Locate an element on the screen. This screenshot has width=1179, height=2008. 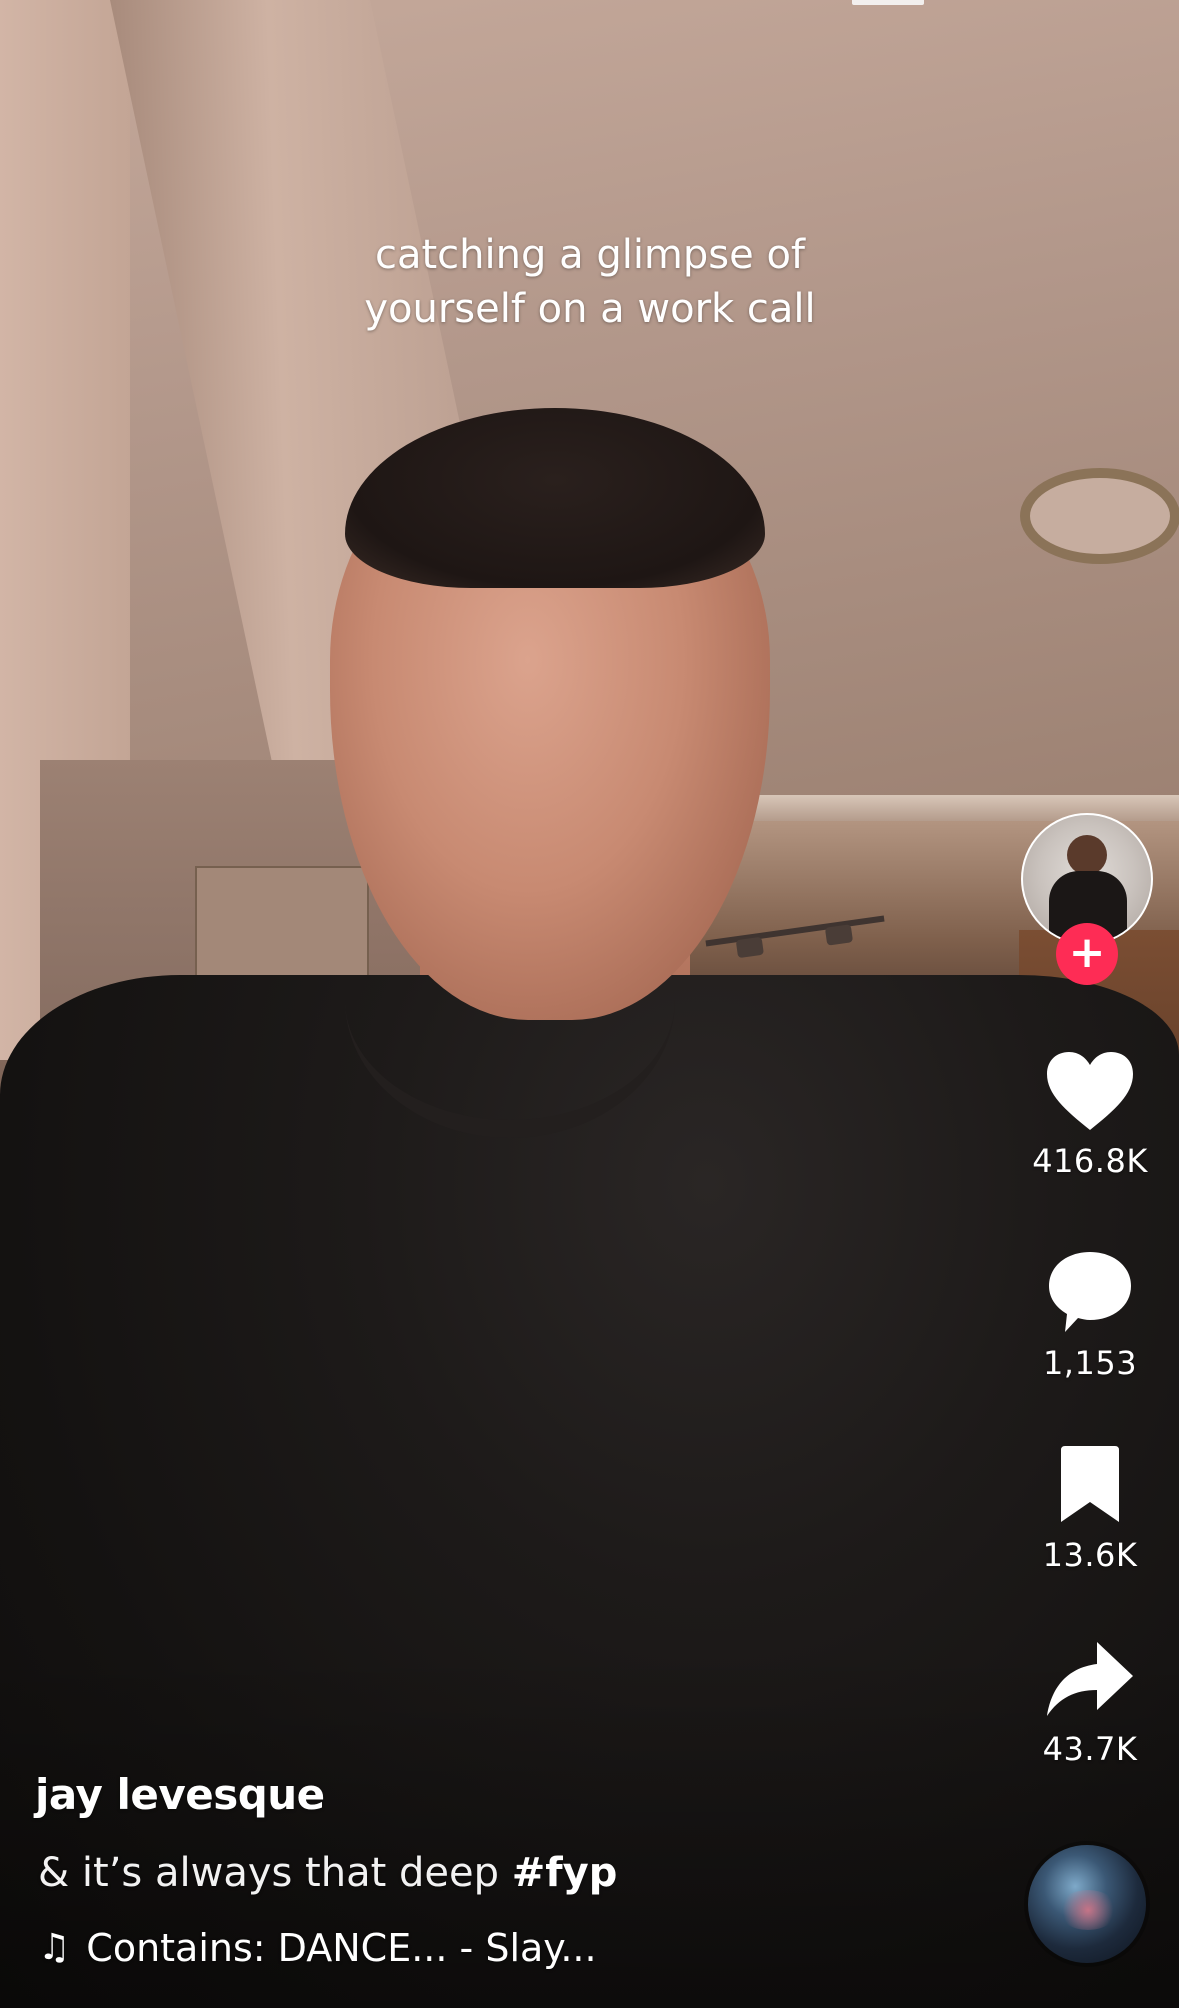
share-count: 43.7K is located at coordinates (1090, 1749).